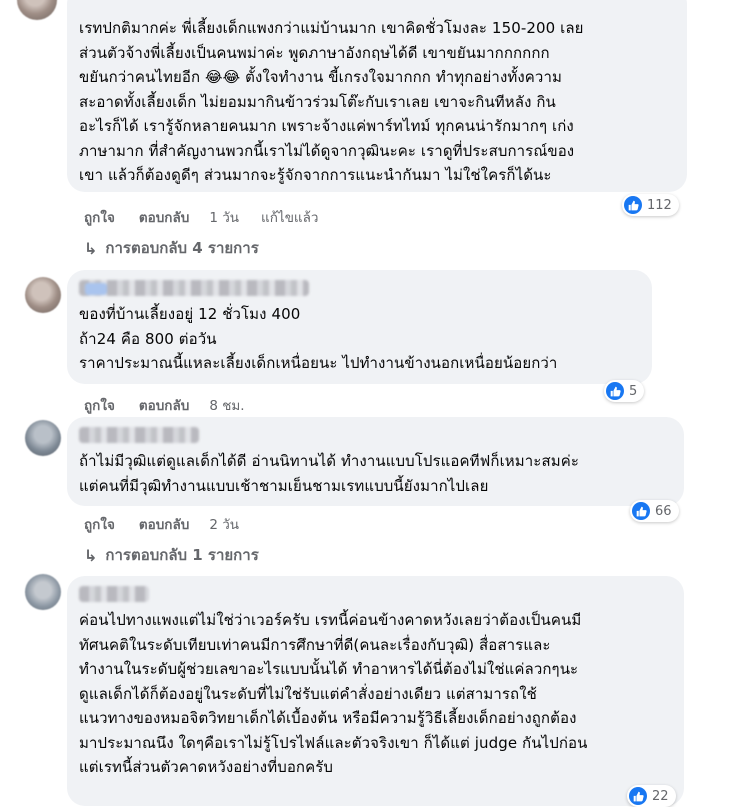  I want to click on timestamp: 1 วัน, so click(224, 217).